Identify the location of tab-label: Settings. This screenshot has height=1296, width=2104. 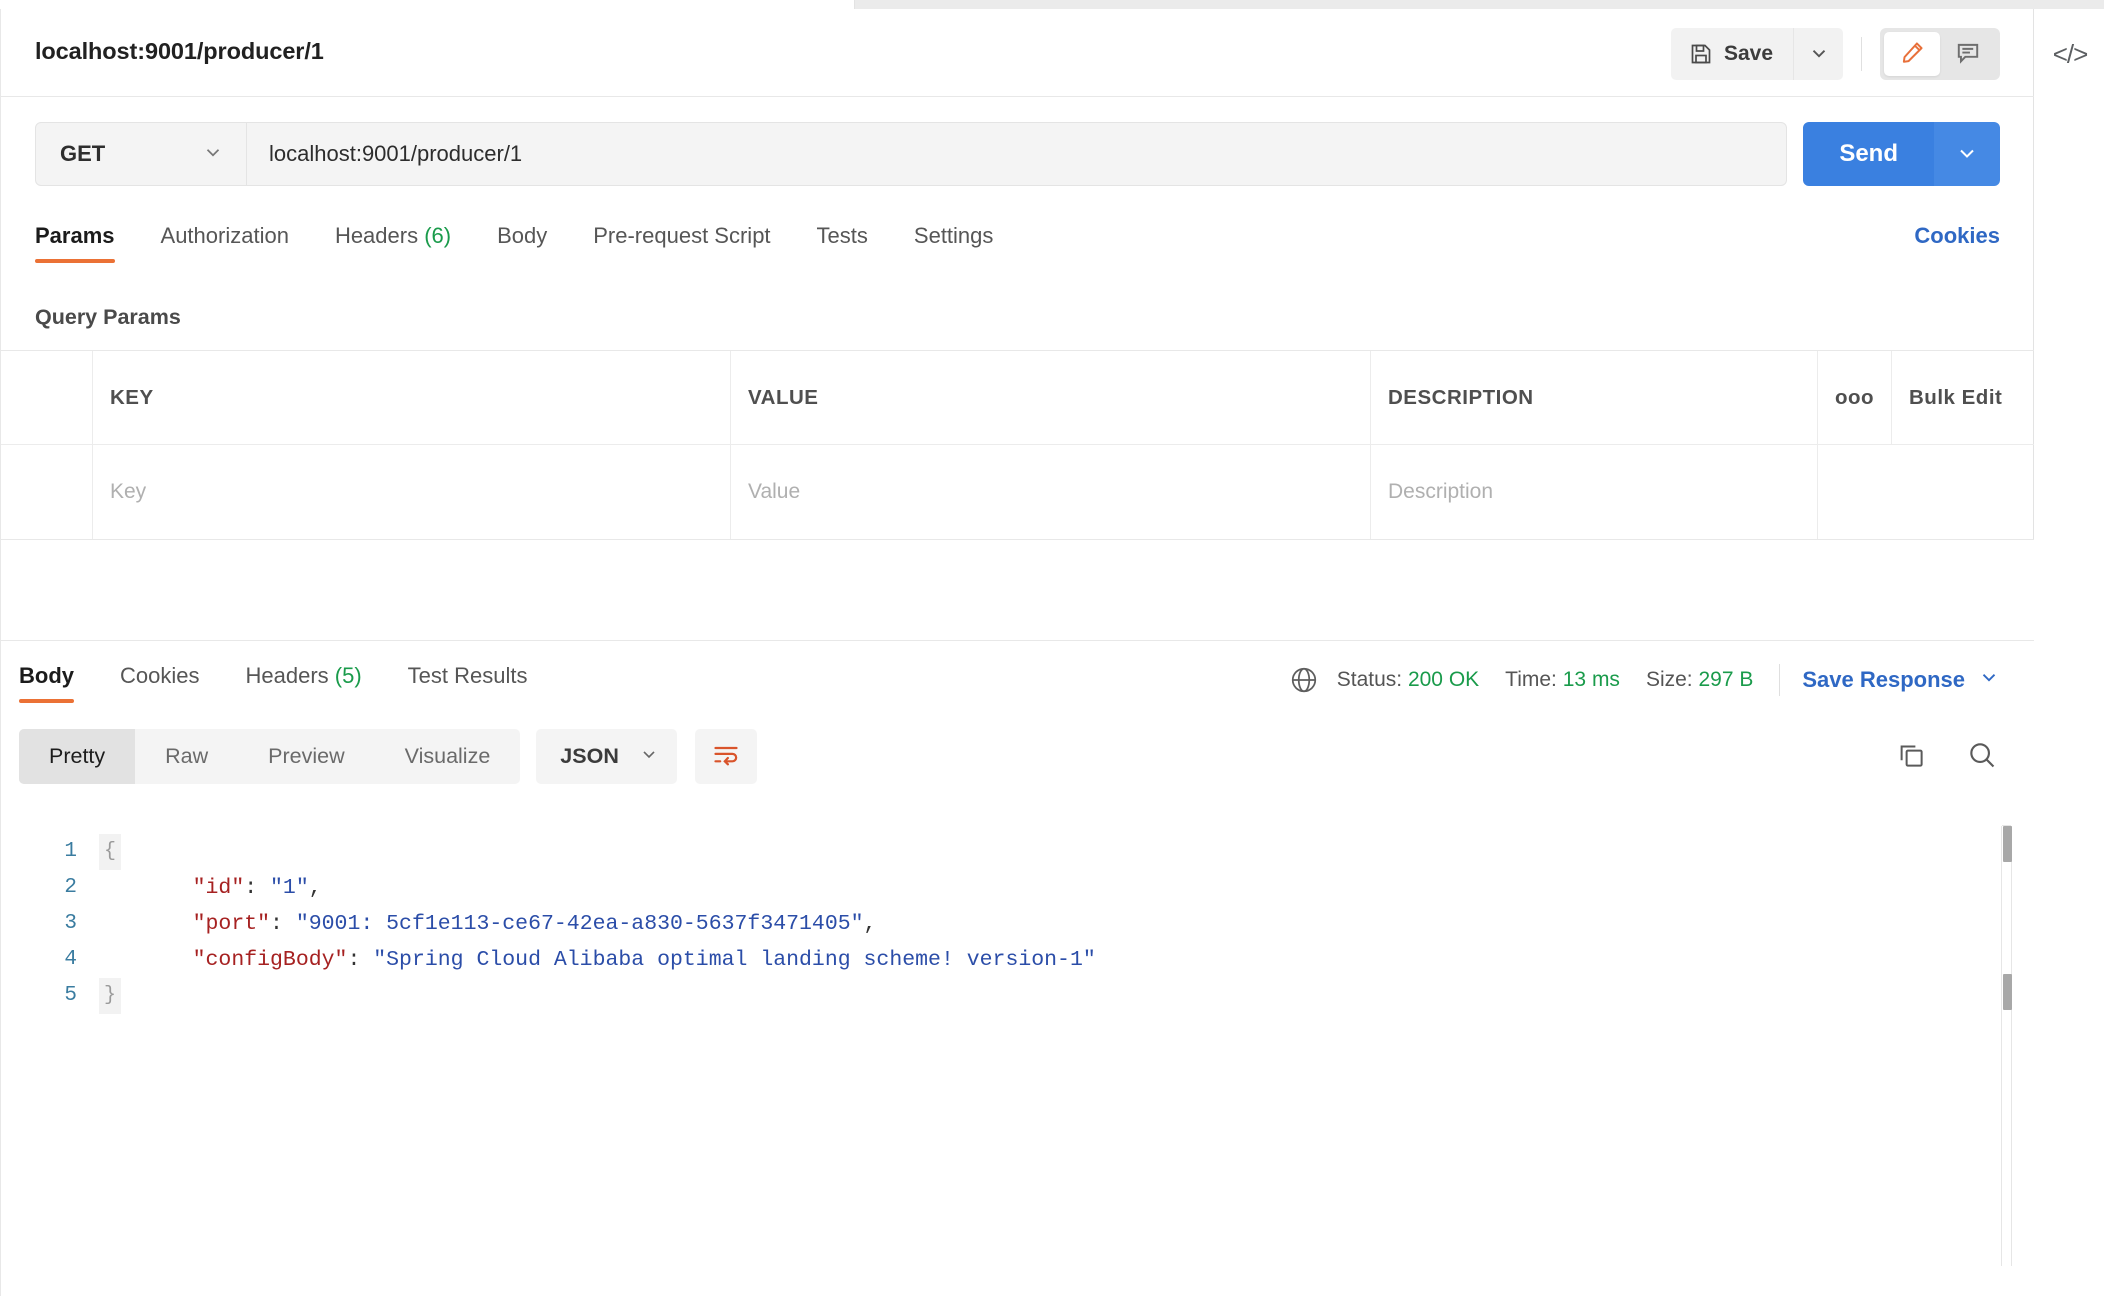
(953, 235).